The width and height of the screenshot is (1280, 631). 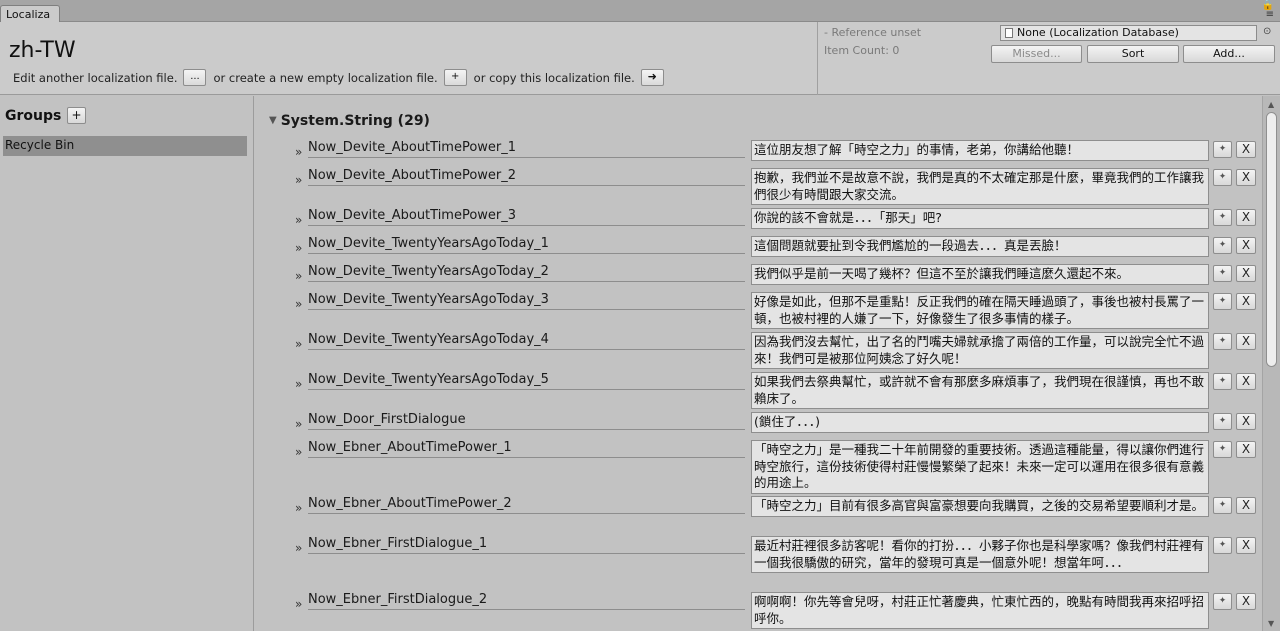 I want to click on reference-status: - Reference unset, so click(x=873, y=32).